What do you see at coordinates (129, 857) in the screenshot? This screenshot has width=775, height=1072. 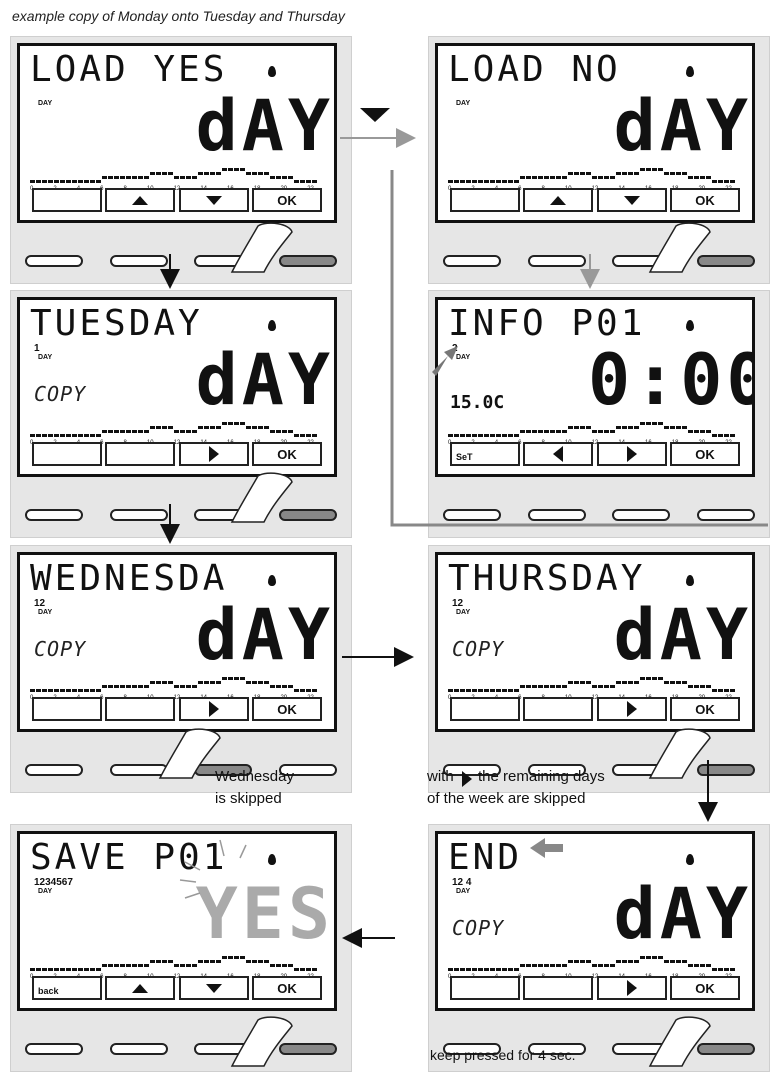 I see `display-line1: SAVE P01` at bounding box center [129, 857].